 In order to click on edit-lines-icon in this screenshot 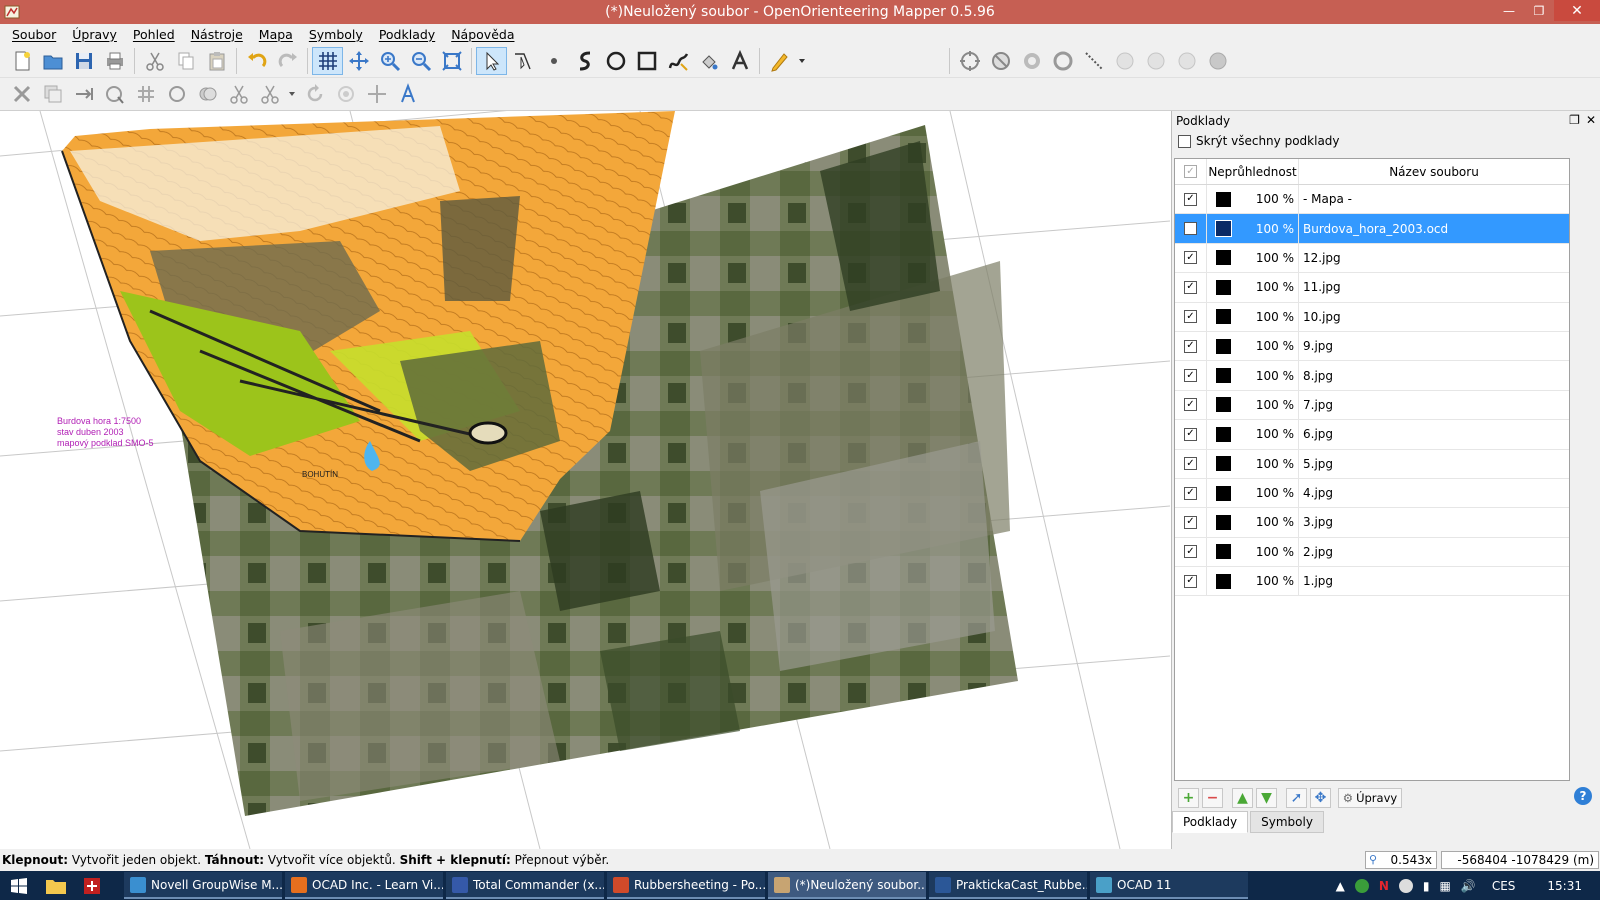, I will do `click(522, 61)`.